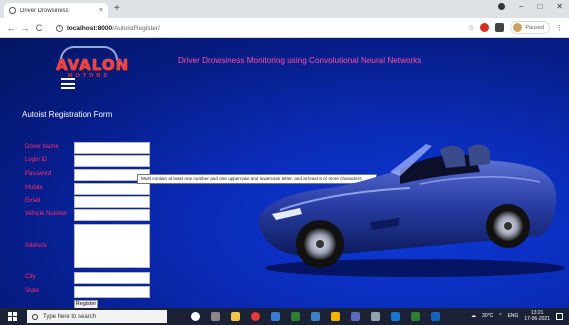 This screenshot has height=325, width=569. What do you see at coordinates (534, 27) in the screenshot?
I see `profile-status: Paused` at bounding box center [534, 27].